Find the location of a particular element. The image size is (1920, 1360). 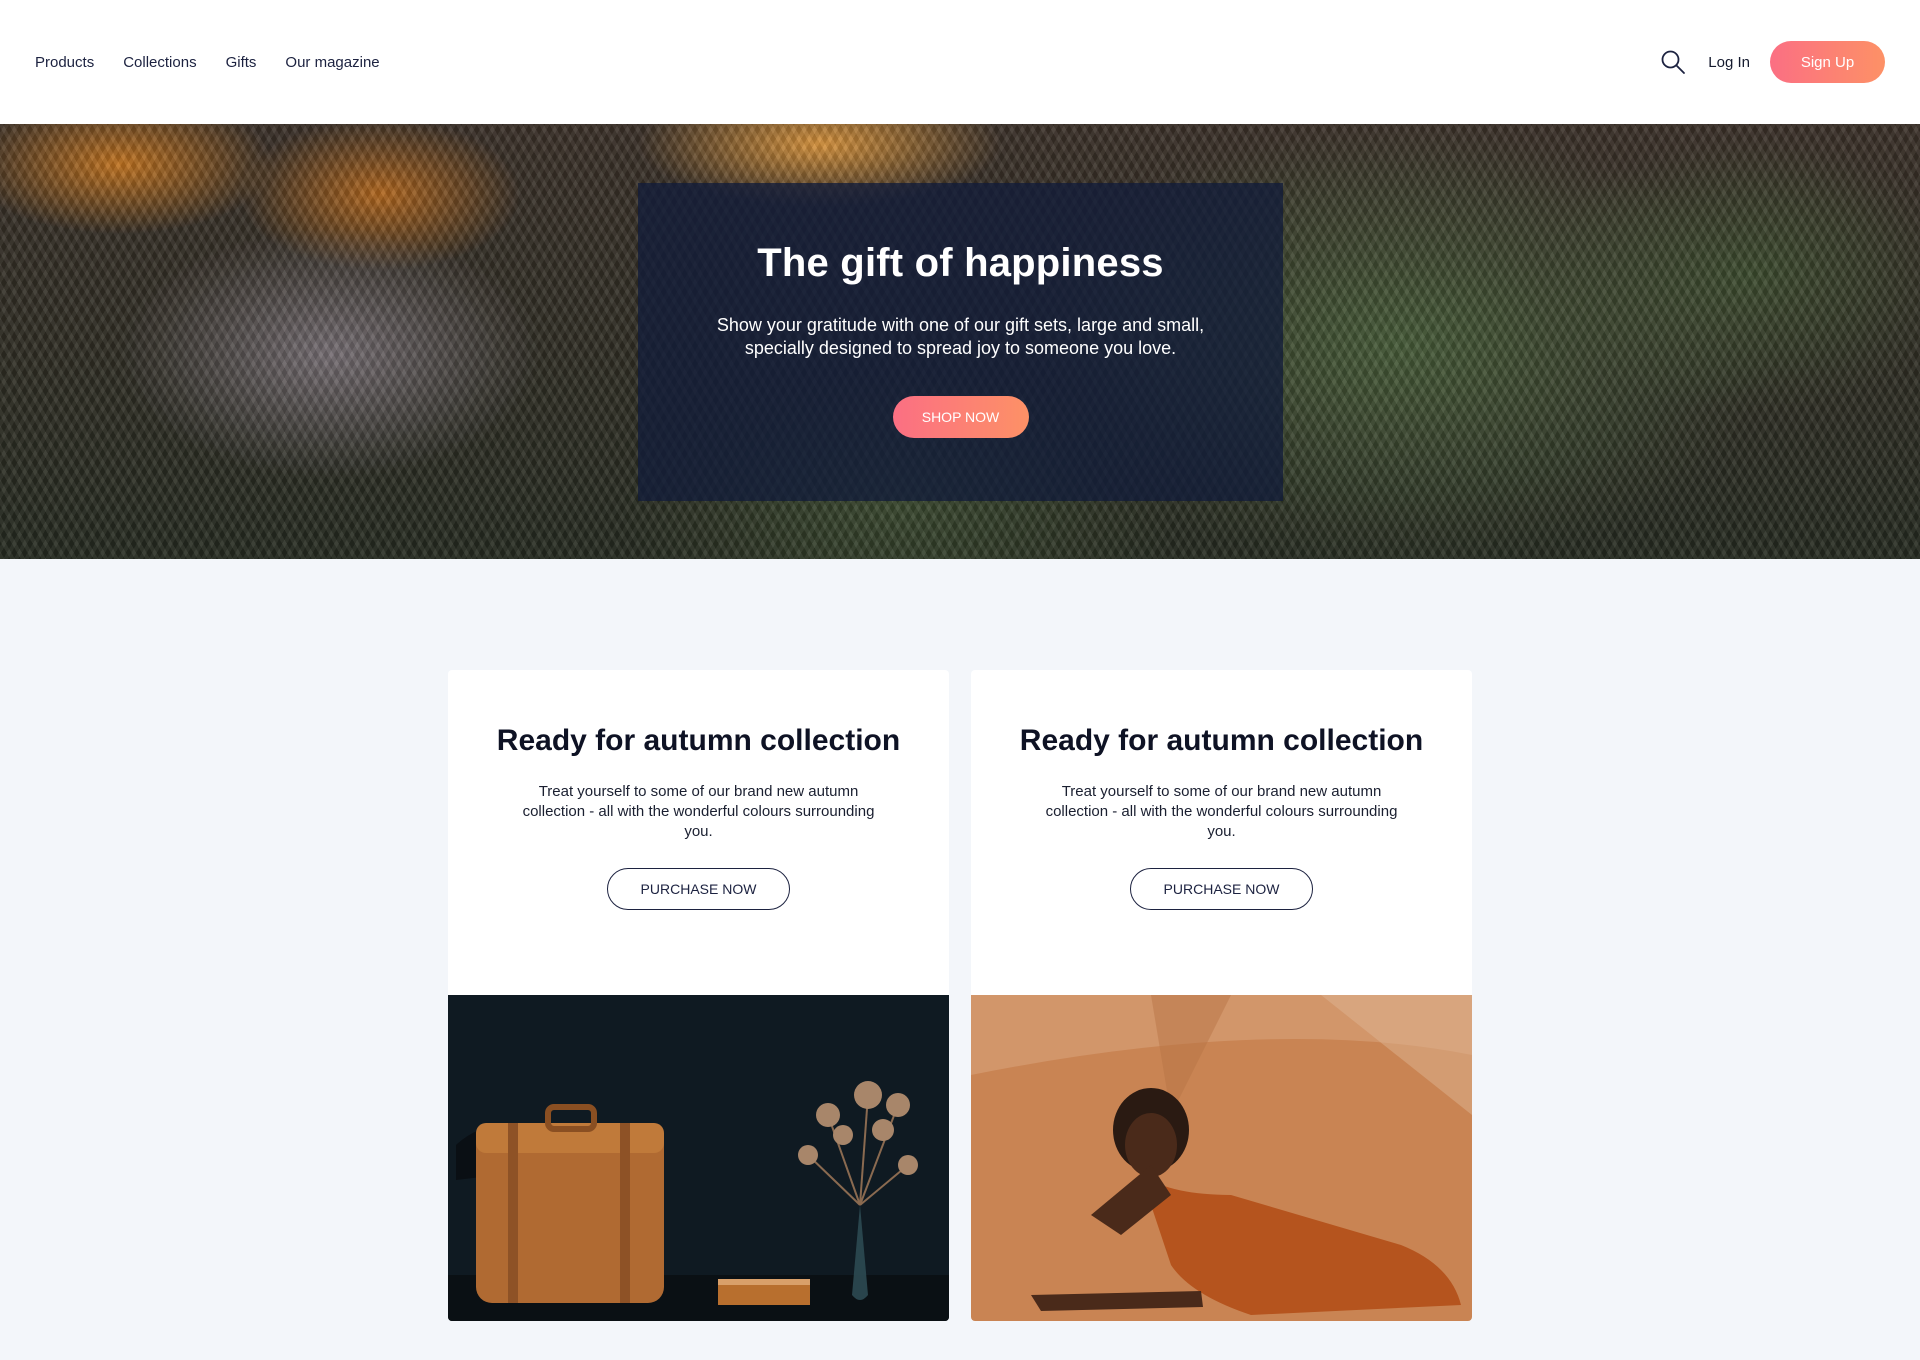

nav-collections: Collections is located at coordinates (159, 62).